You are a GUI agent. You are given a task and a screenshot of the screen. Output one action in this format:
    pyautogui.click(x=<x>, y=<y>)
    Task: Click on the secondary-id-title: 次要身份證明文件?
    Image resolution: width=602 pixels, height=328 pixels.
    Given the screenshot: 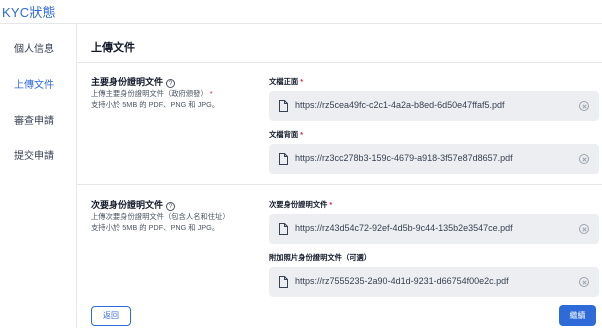 What is the action you would take?
    pyautogui.click(x=133, y=204)
    